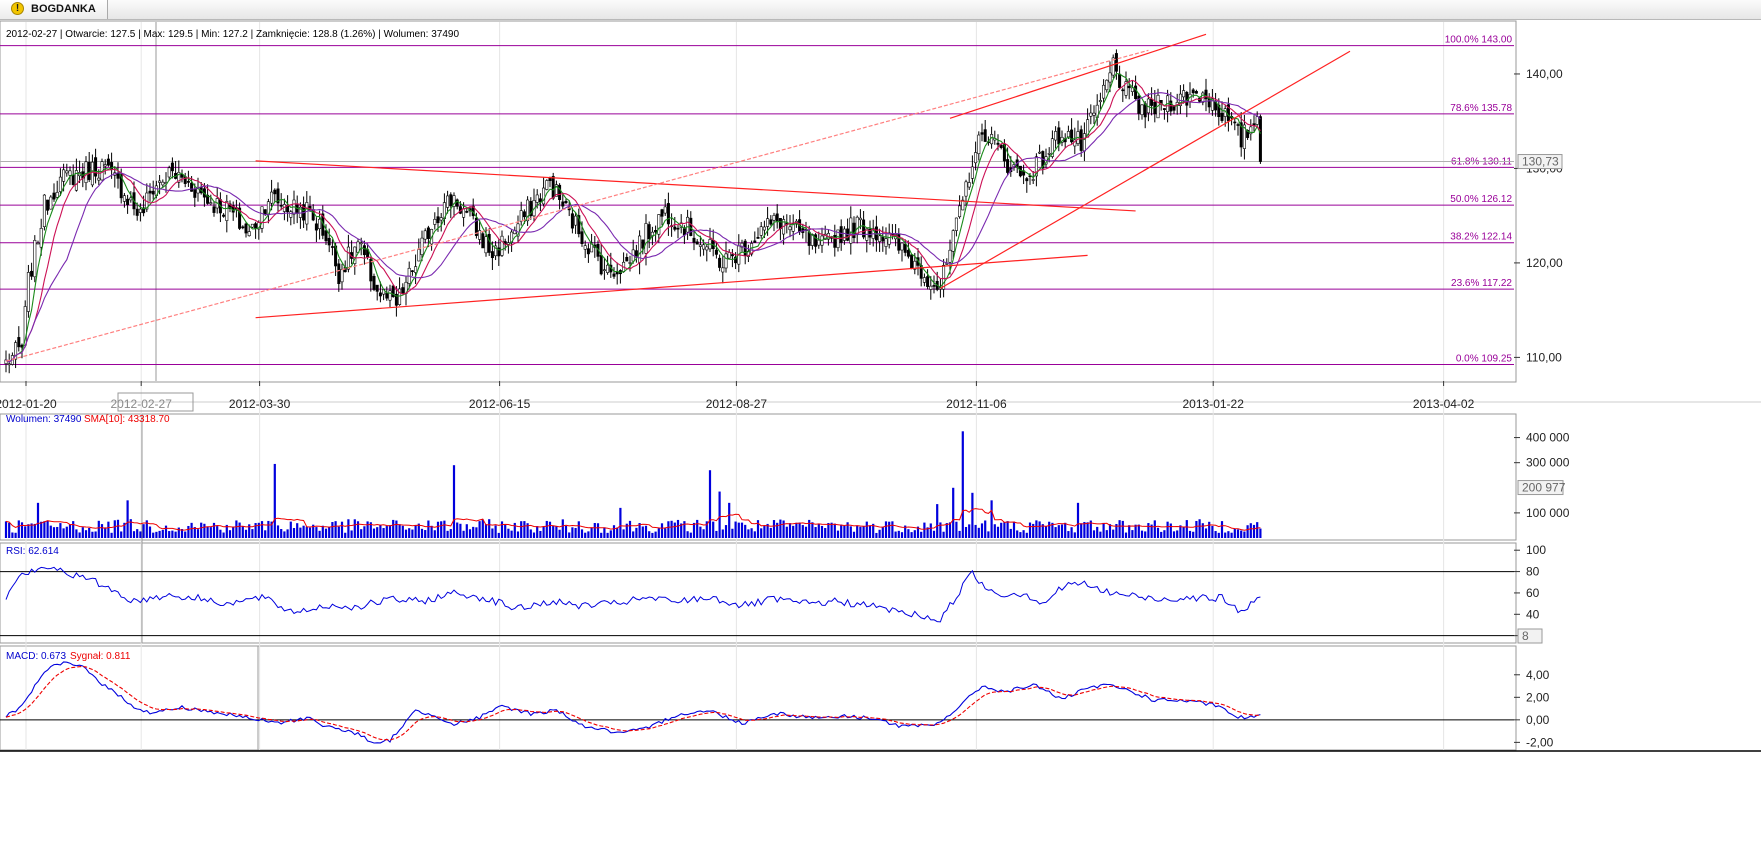  What do you see at coordinates (1536, 550) in the screenshot?
I see `y-tick-label: 100` at bounding box center [1536, 550].